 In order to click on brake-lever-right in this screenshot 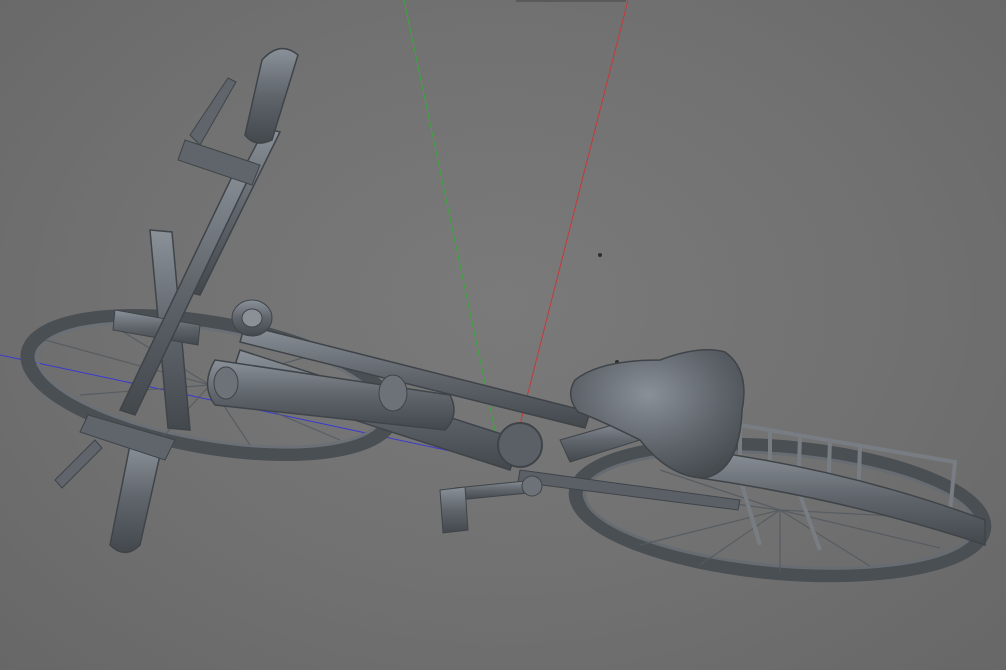, I will do `click(213, 111)`.